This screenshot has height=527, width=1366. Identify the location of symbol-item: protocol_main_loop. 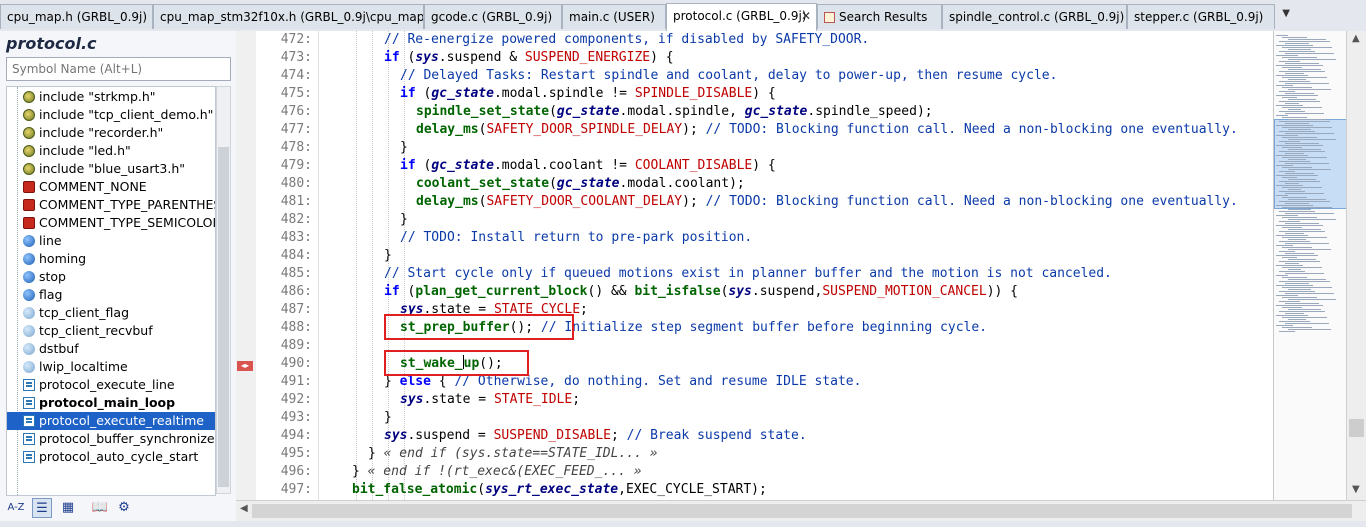
(111, 403).